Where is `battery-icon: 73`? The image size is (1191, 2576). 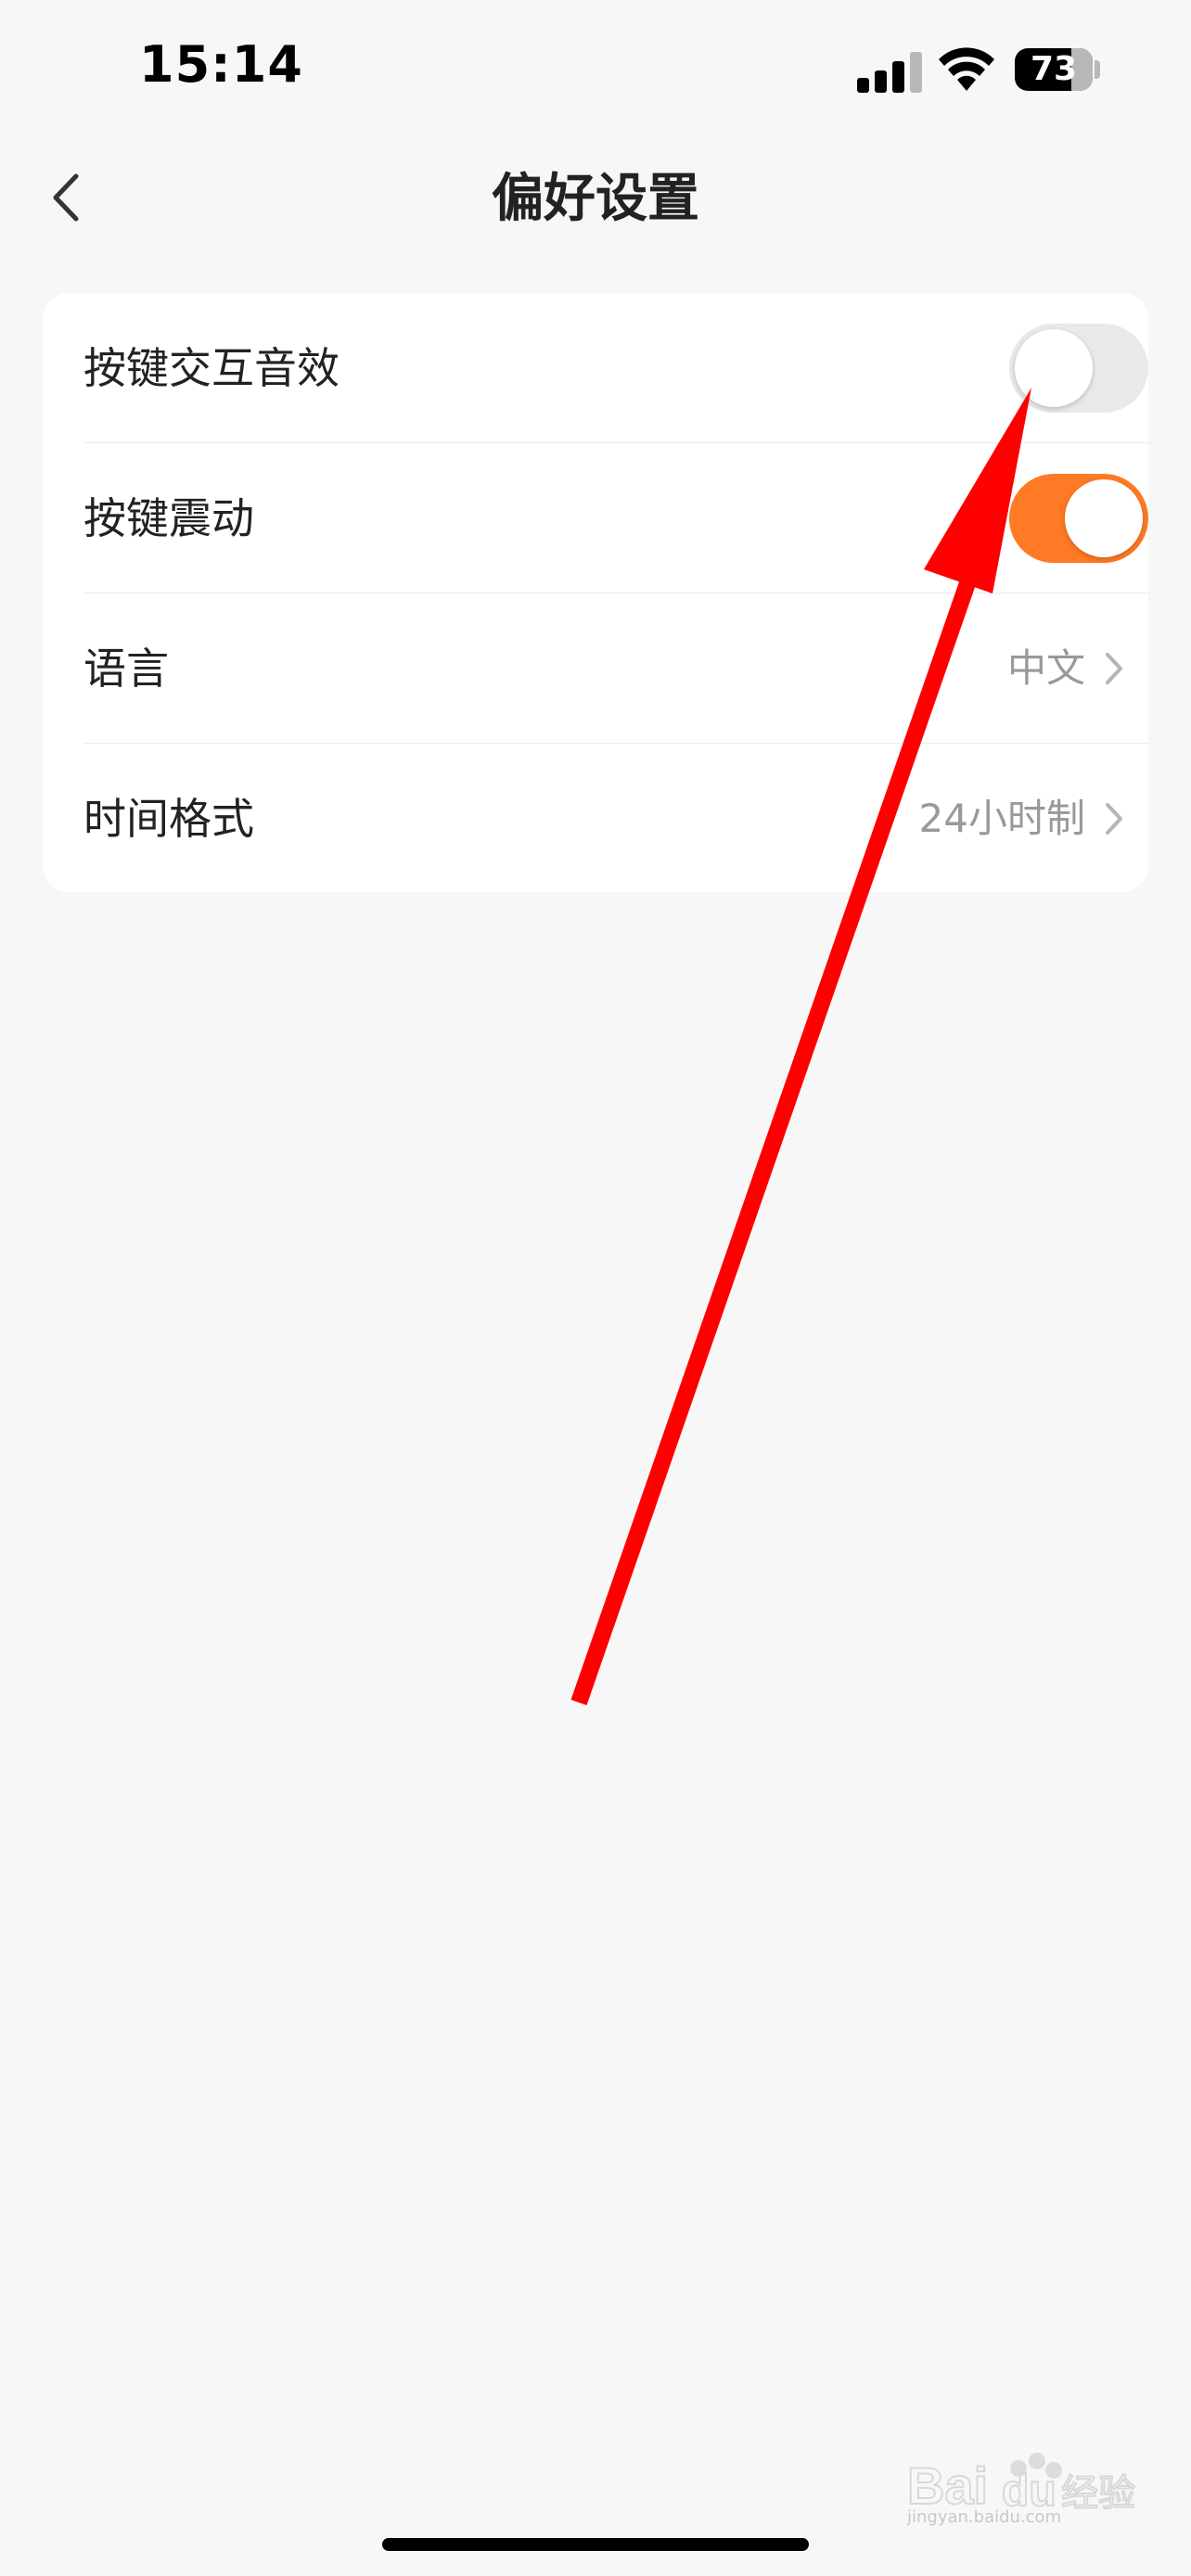 battery-icon: 73 is located at coordinates (1054, 69).